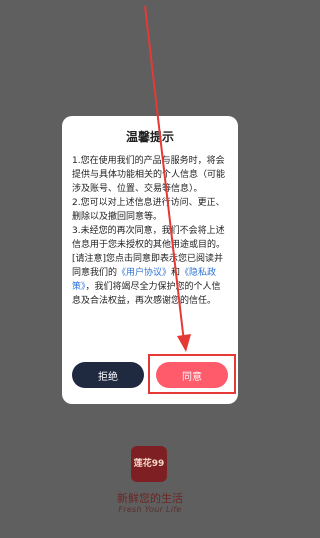  Describe the element at coordinates (146, 294) in the screenshot. I see `notice-suffix: ，我们将竭尽全力保护您的个人信息及合法权益，再次感谢您的信任。` at that location.